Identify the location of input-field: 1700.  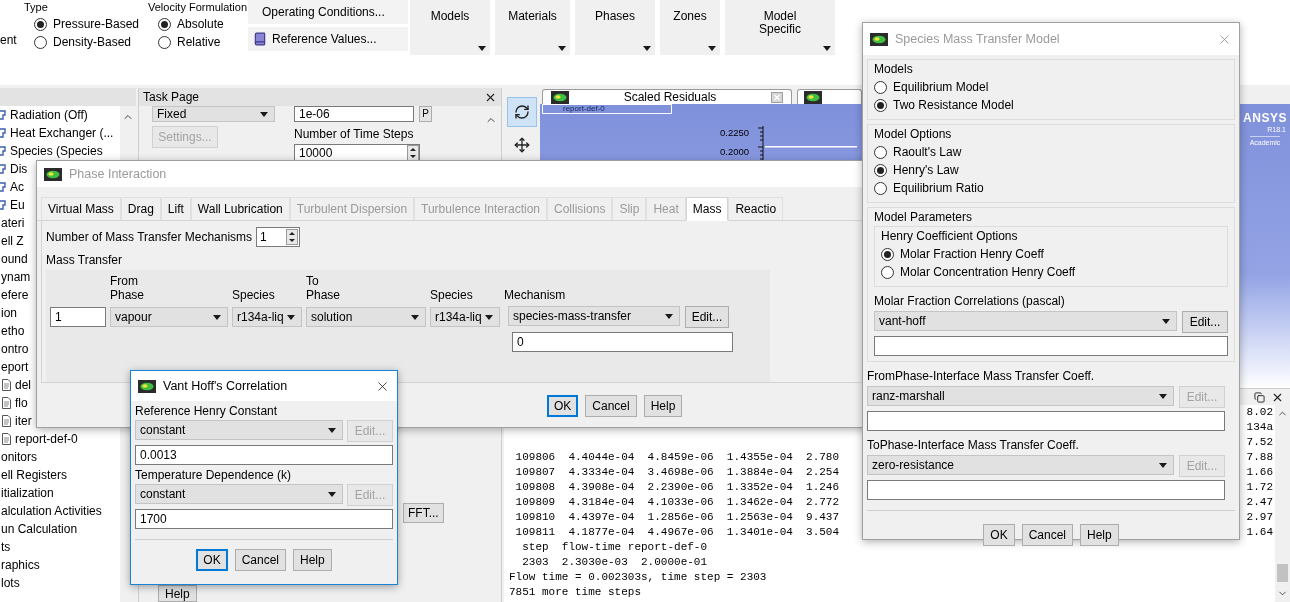
(264, 519).